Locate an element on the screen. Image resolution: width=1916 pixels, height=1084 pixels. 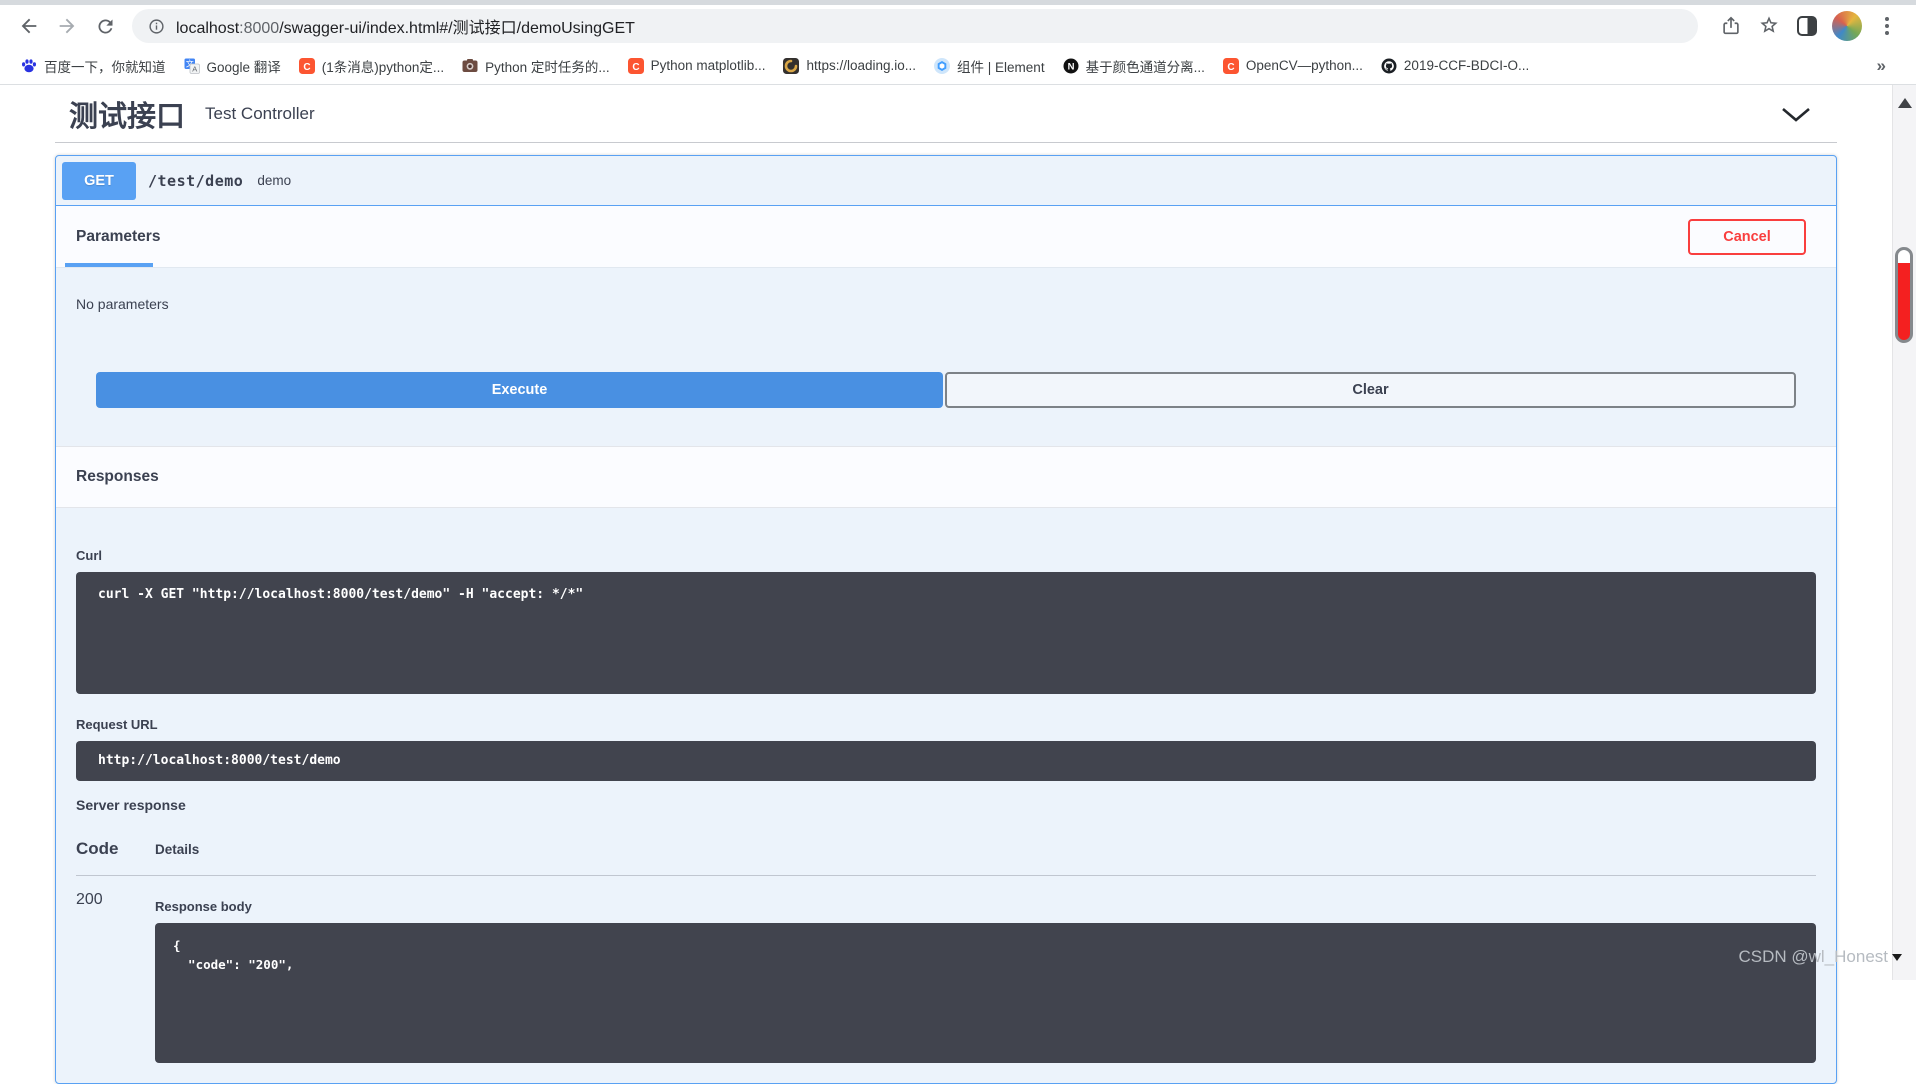
clear-button: Clear is located at coordinates (1370, 390).